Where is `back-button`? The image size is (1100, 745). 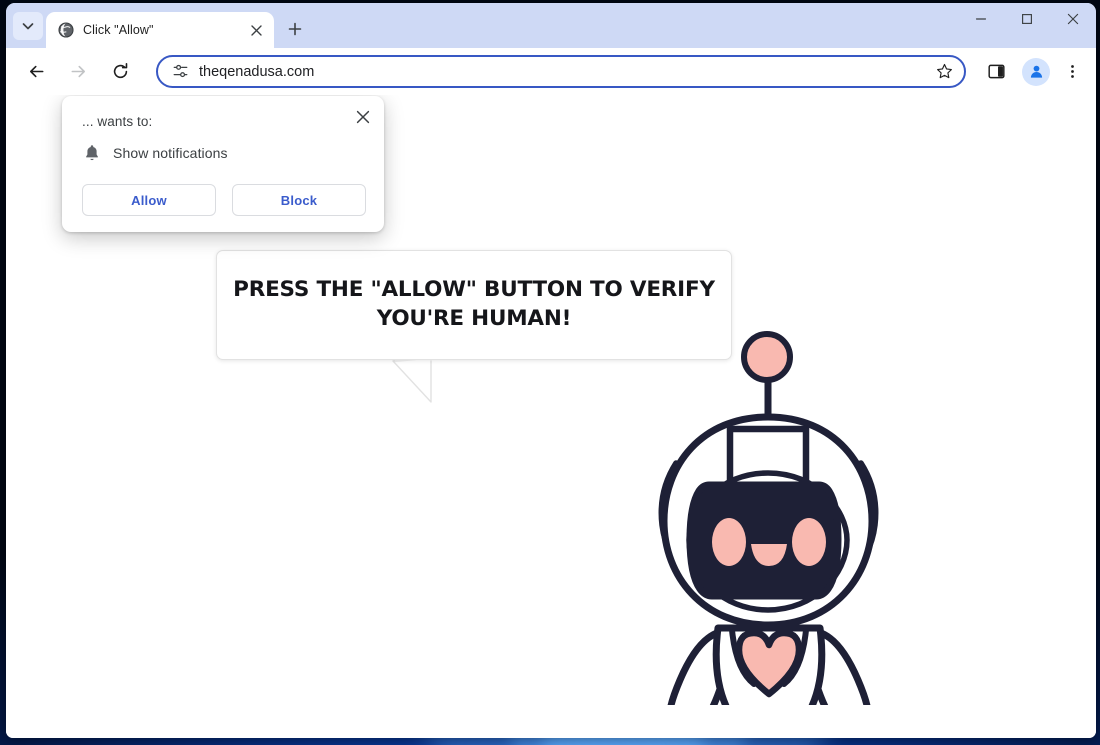 back-button is located at coordinates (36, 72).